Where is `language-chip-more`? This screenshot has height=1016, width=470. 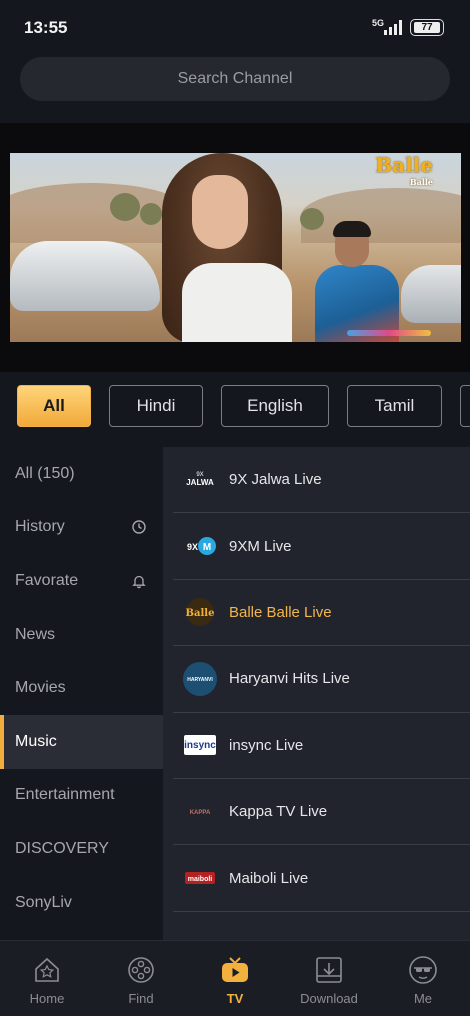
language-chip-more is located at coordinates (465, 406).